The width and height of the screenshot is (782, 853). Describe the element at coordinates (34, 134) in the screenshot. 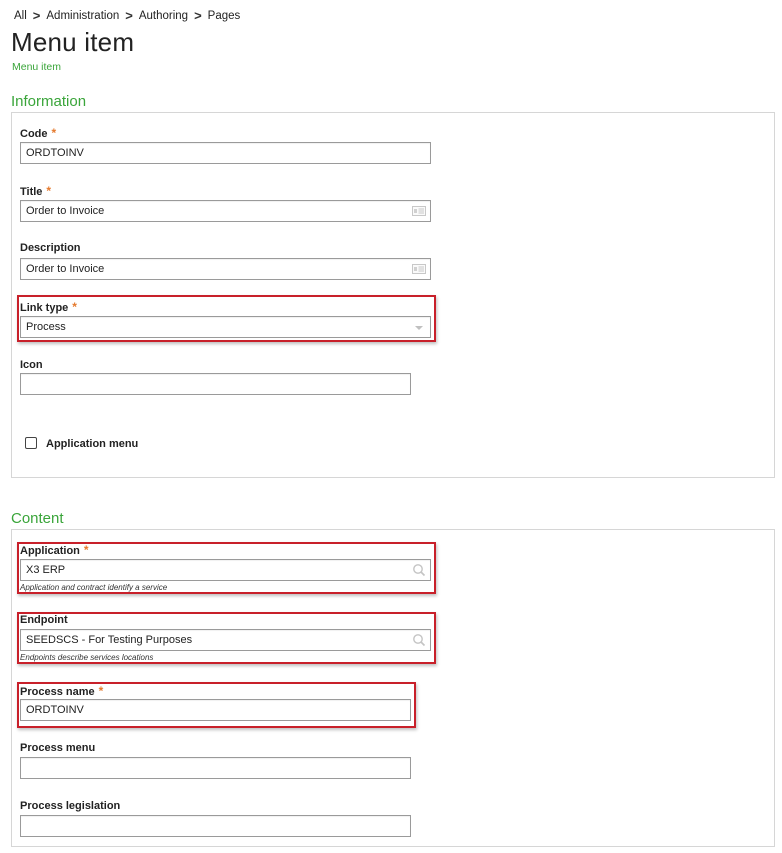

I see `code-label-text: Code` at that location.